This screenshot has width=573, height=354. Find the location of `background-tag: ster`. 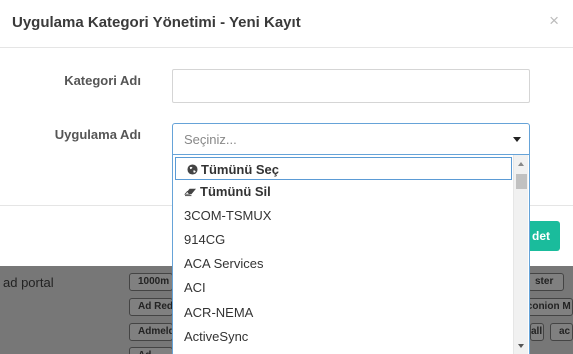

background-tag: ster is located at coordinates (546, 282).